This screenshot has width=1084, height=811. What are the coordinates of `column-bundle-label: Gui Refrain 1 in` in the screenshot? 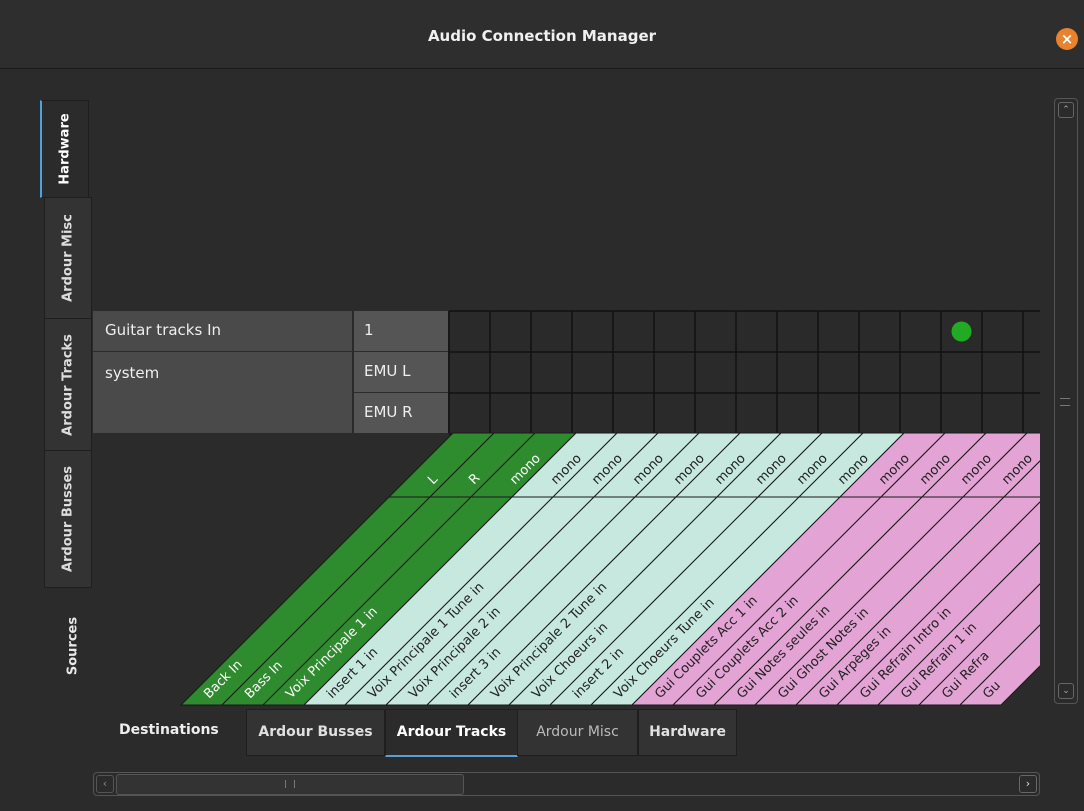 It's located at (939, 661).